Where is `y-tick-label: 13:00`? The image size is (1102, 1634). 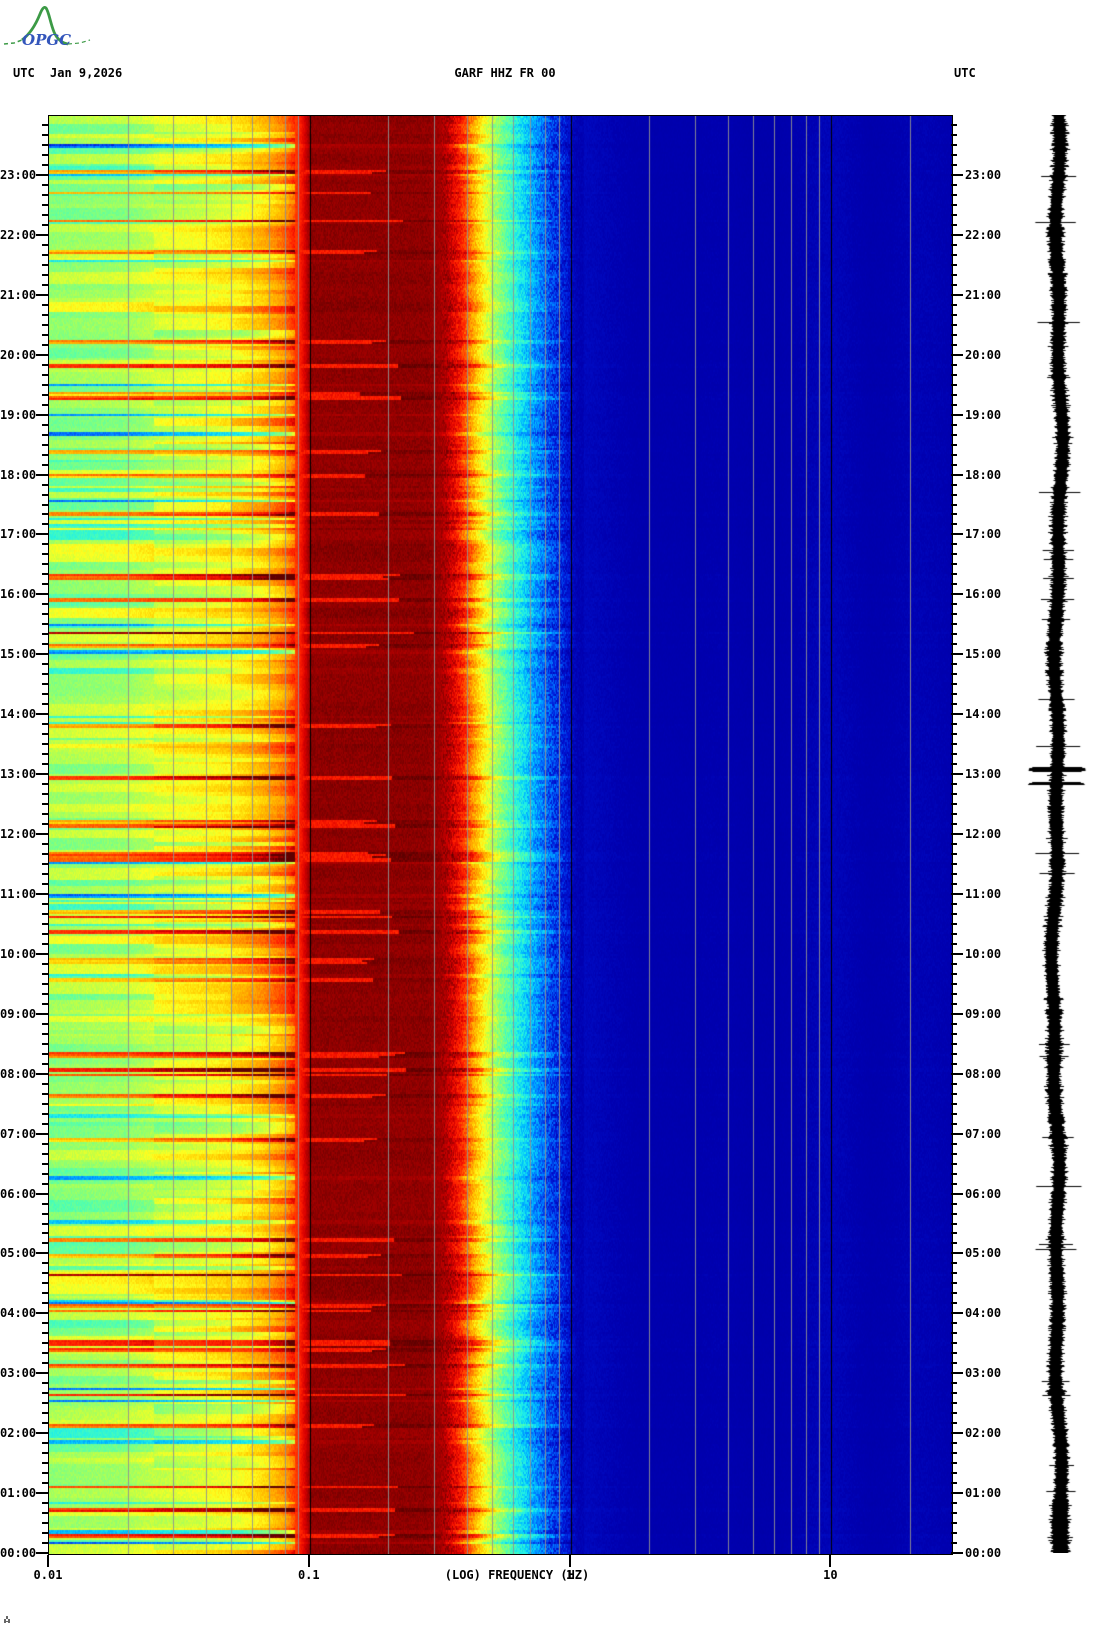 y-tick-label: 13:00 is located at coordinates (983, 774).